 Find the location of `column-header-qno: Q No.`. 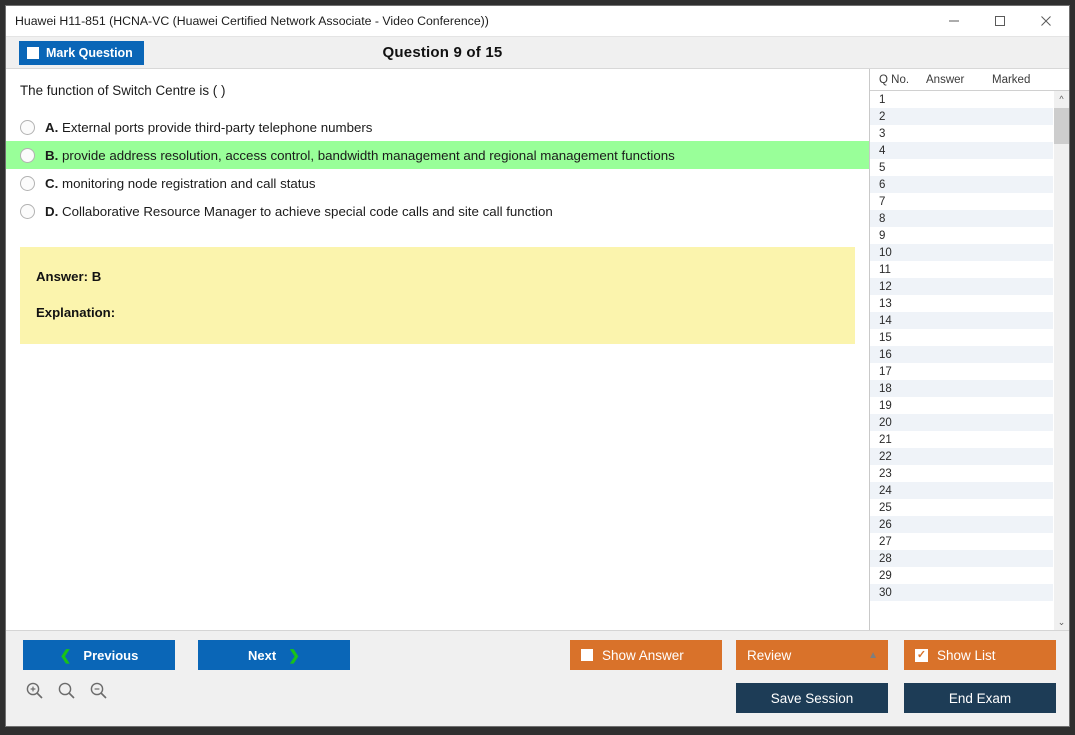

column-header-qno: Q No. is located at coordinates (894, 79).